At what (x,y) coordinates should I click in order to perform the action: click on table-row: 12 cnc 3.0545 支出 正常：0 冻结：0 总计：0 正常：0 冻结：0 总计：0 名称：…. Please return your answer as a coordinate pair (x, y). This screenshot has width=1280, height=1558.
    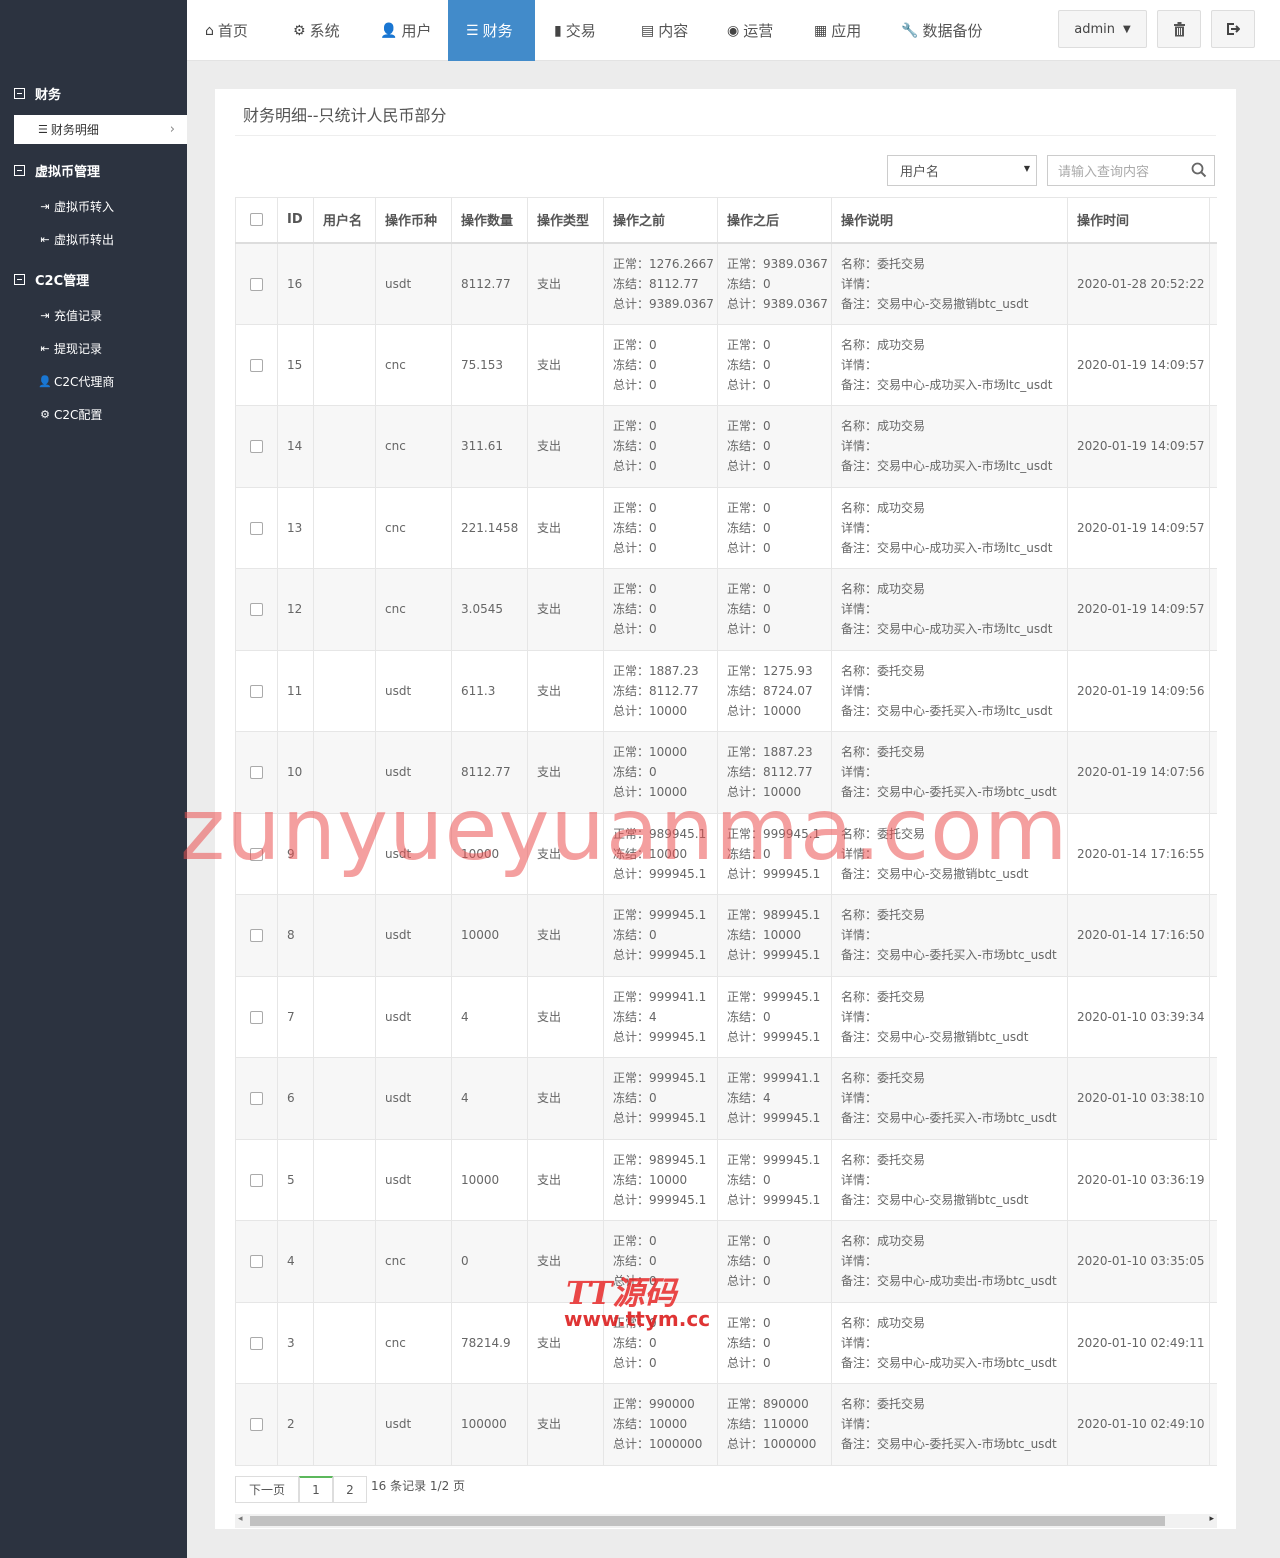
    Looking at the image, I should click on (726, 609).